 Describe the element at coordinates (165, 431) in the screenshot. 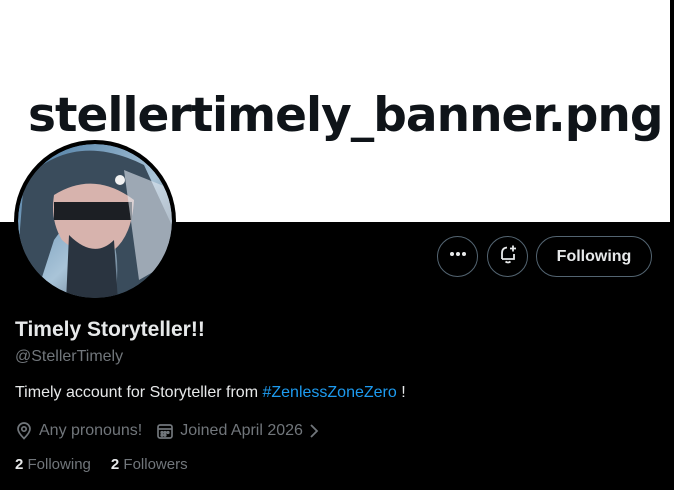

I see `calendar-icon` at that location.